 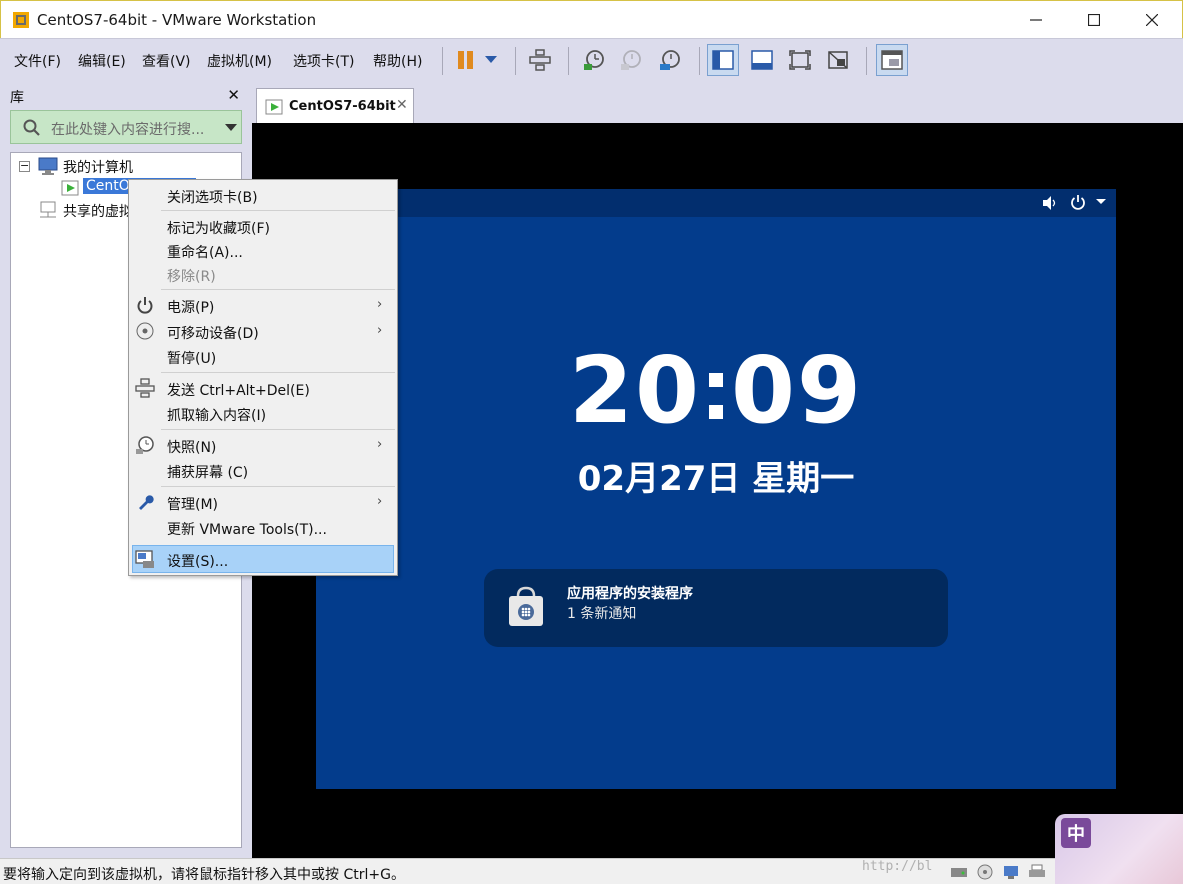 What do you see at coordinates (24, 166) in the screenshot?
I see `collapse-toggle-icon: −` at bounding box center [24, 166].